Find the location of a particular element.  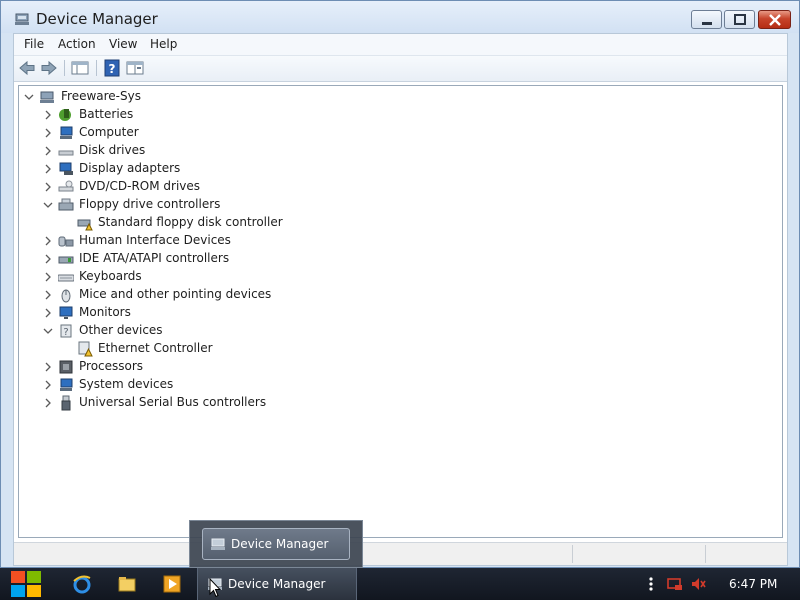

tree-item-label: DVD/CD-ROM drives is located at coordinates (140, 186).